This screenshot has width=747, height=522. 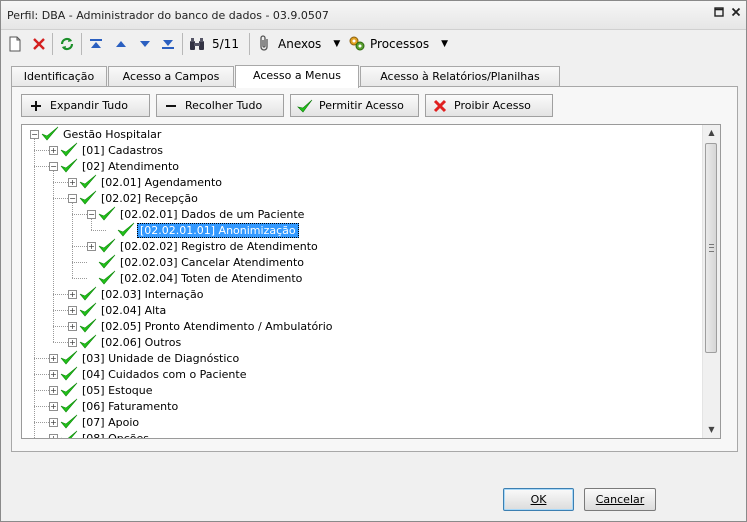 I want to click on last-record-icon, so click(x=168, y=44).